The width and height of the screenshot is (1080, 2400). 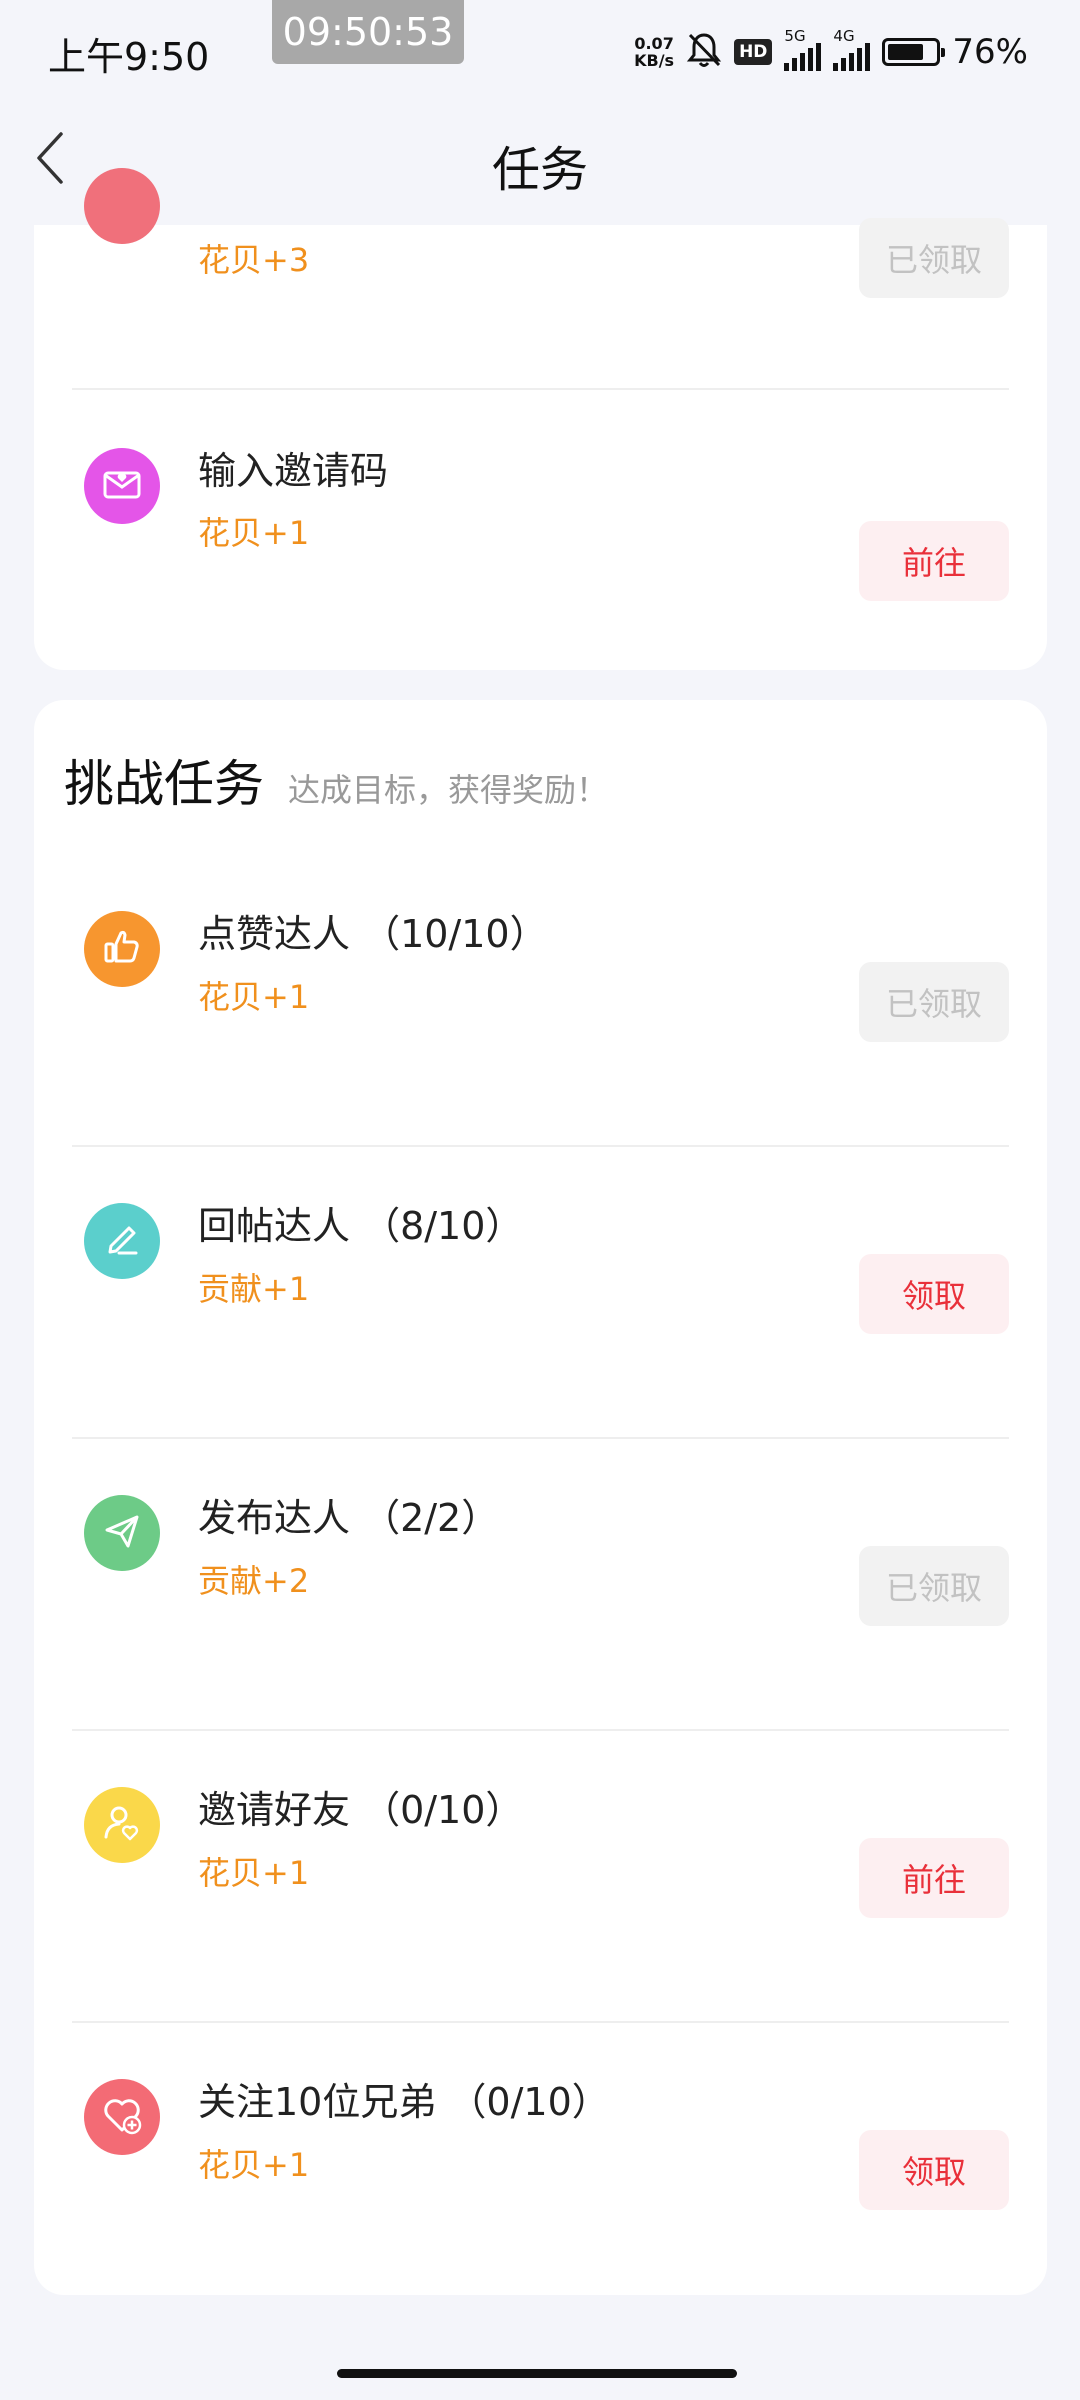 I want to click on task-row: 关注10位兄弟 （0/10） 花贝+1 领取, so click(x=540, y=2169).